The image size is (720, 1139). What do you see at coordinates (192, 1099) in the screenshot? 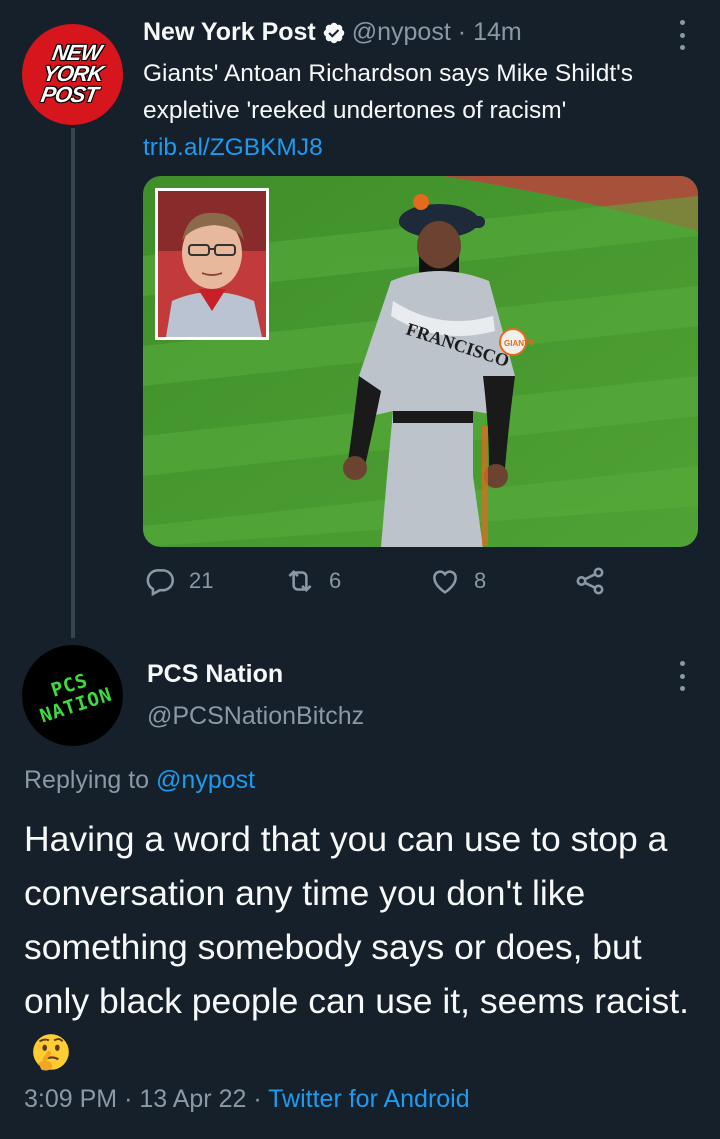
I see `tweet-date: 13 Apr 22` at bounding box center [192, 1099].